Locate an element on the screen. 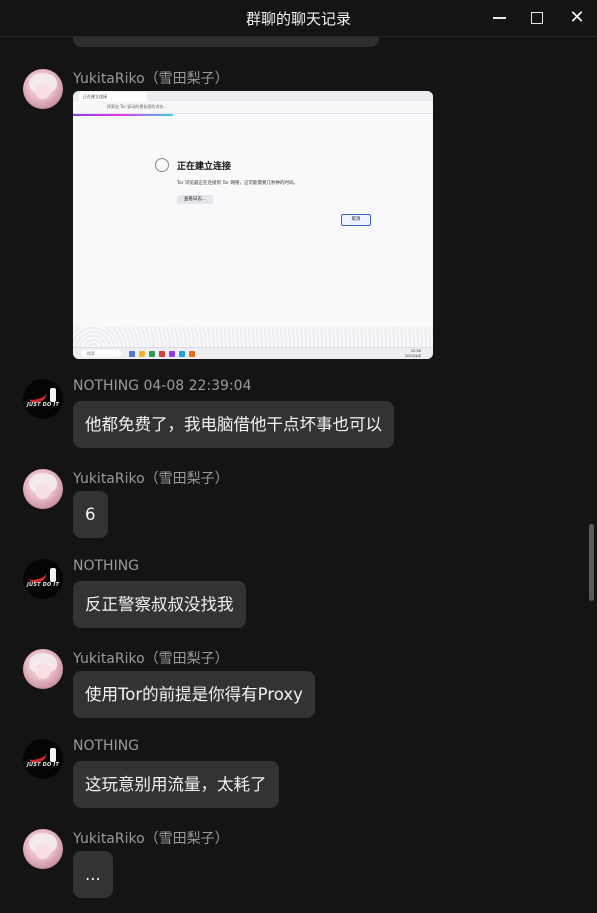 This screenshot has width=597, height=913. connection-description: Tor 浏览器正在连接到 Tor 网络，这可能需要几秒钟的时间。 is located at coordinates (237, 183).